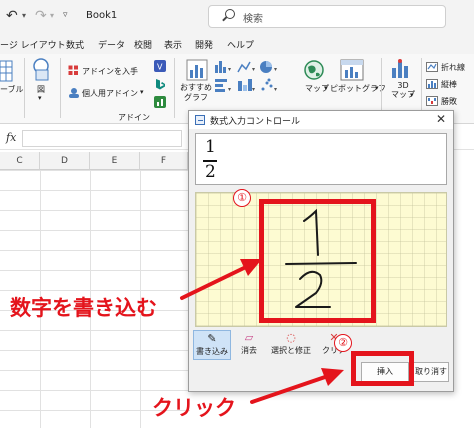  What do you see at coordinates (194, 408) in the screenshot?
I see `click-callout-text: クリック` at bounding box center [194, 408].